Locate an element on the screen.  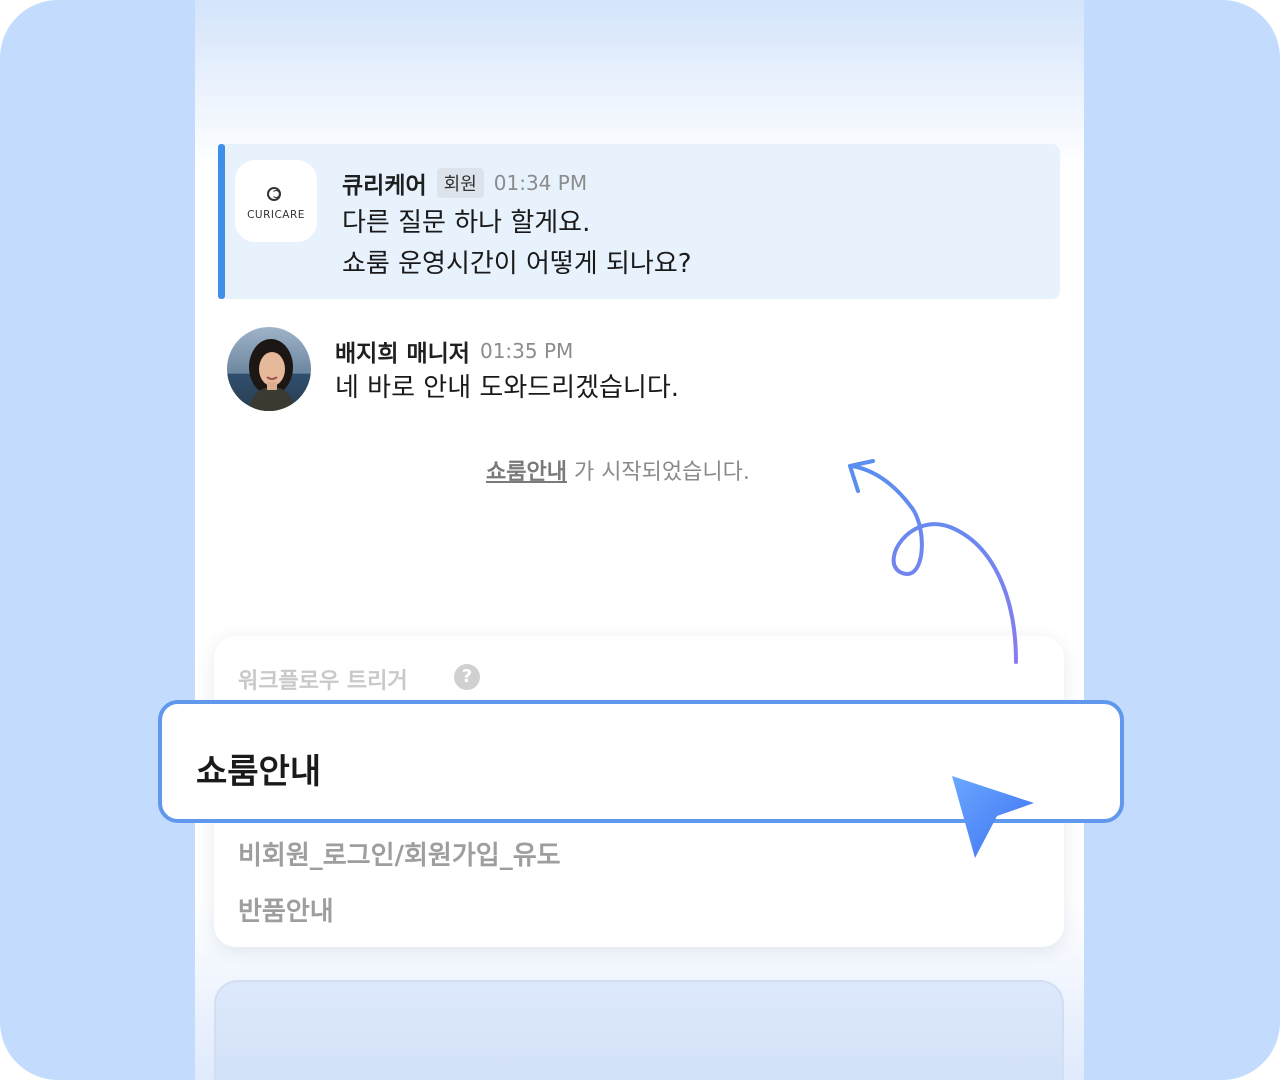
highlight-bar is located at coordinates (221, 221).